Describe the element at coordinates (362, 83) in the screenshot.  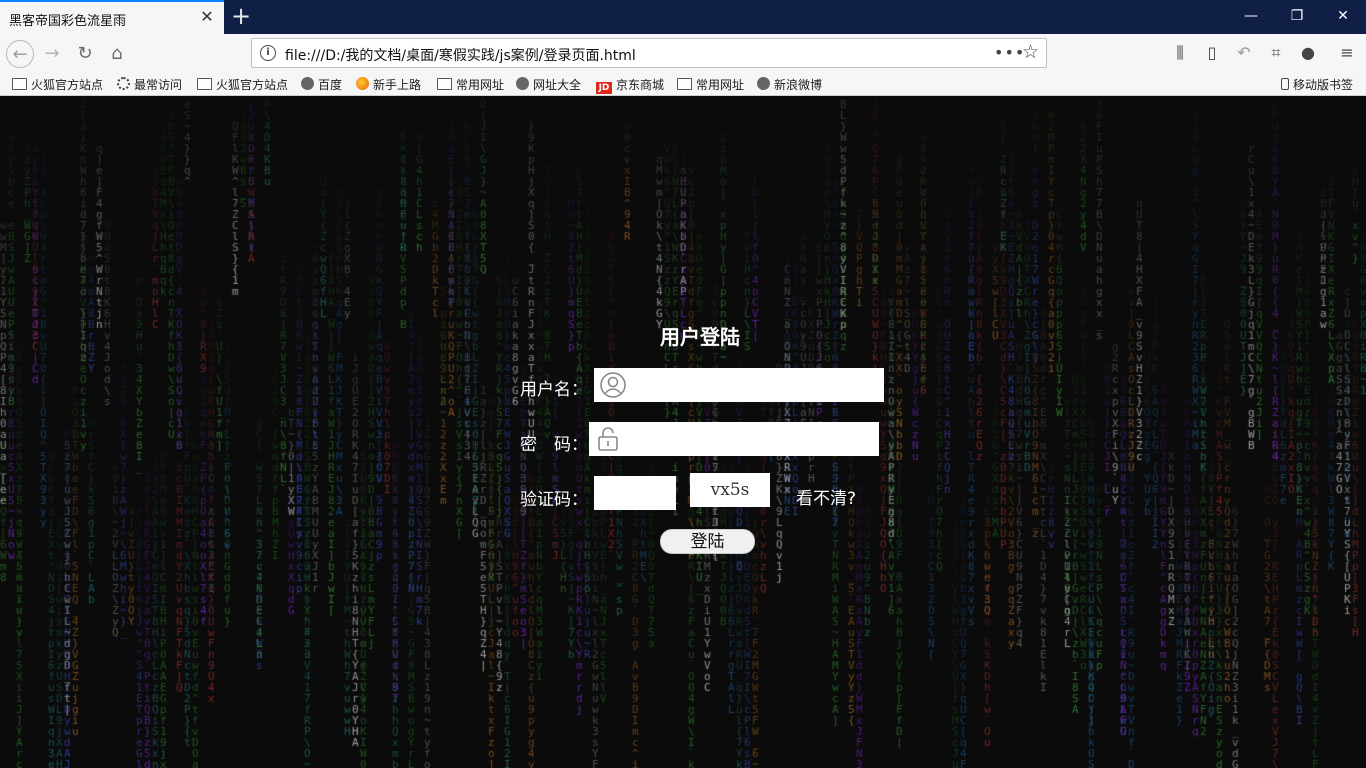
I see `firefox-icon` at that location.